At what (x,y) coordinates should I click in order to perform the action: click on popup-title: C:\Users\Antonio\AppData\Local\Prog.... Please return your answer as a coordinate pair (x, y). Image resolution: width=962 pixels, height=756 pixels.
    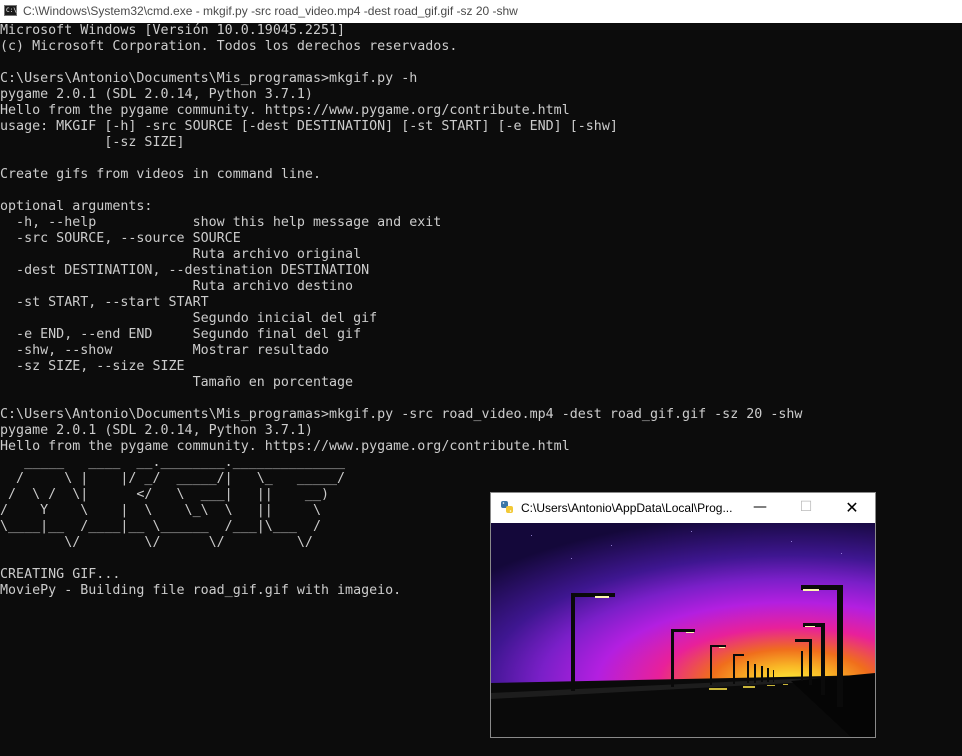
    Looking at the image, I should click on (627, 508).